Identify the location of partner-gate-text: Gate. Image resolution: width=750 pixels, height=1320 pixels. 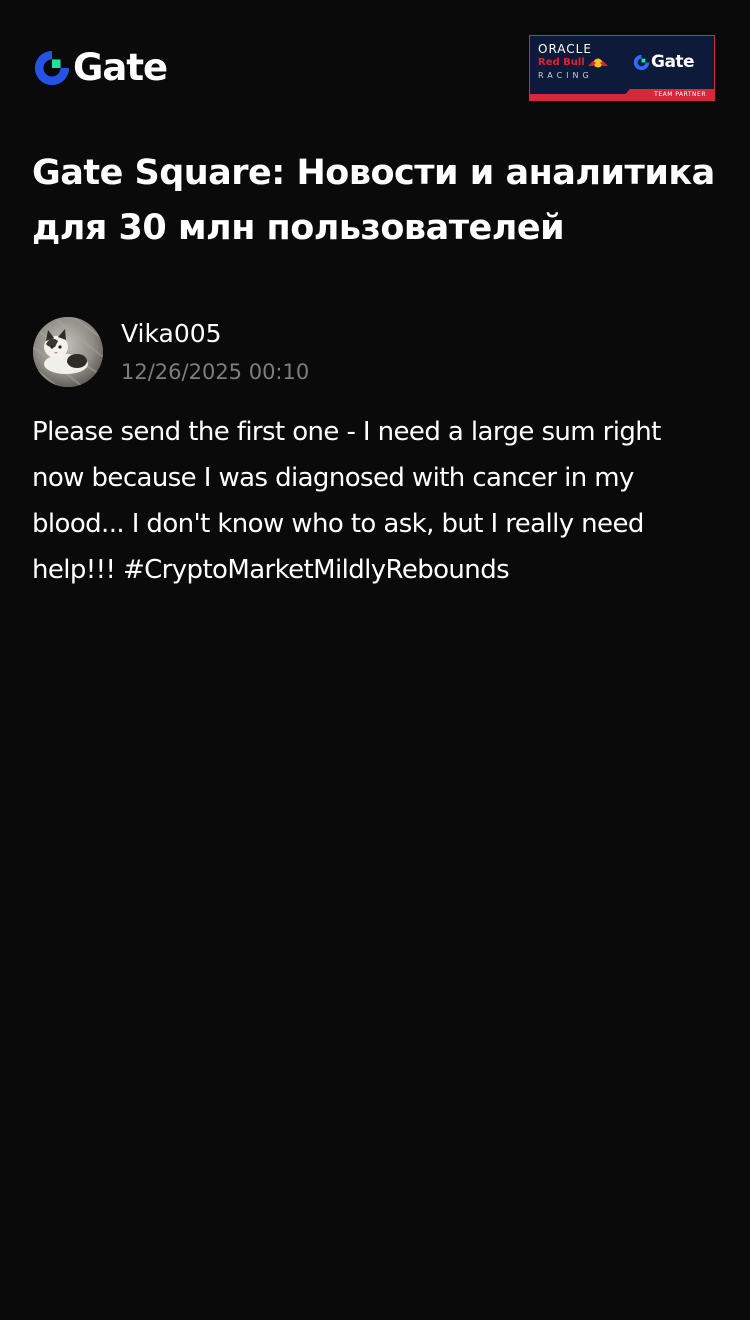
(673, 62).